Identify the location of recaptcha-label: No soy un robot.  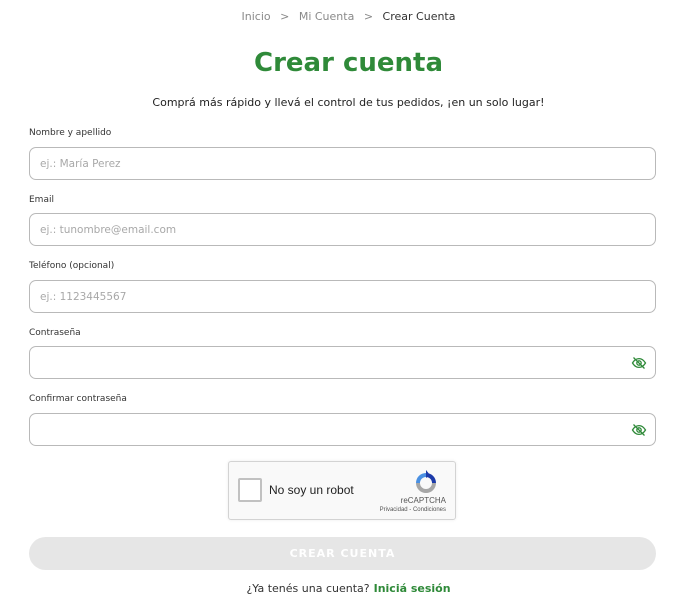
(311, 490).